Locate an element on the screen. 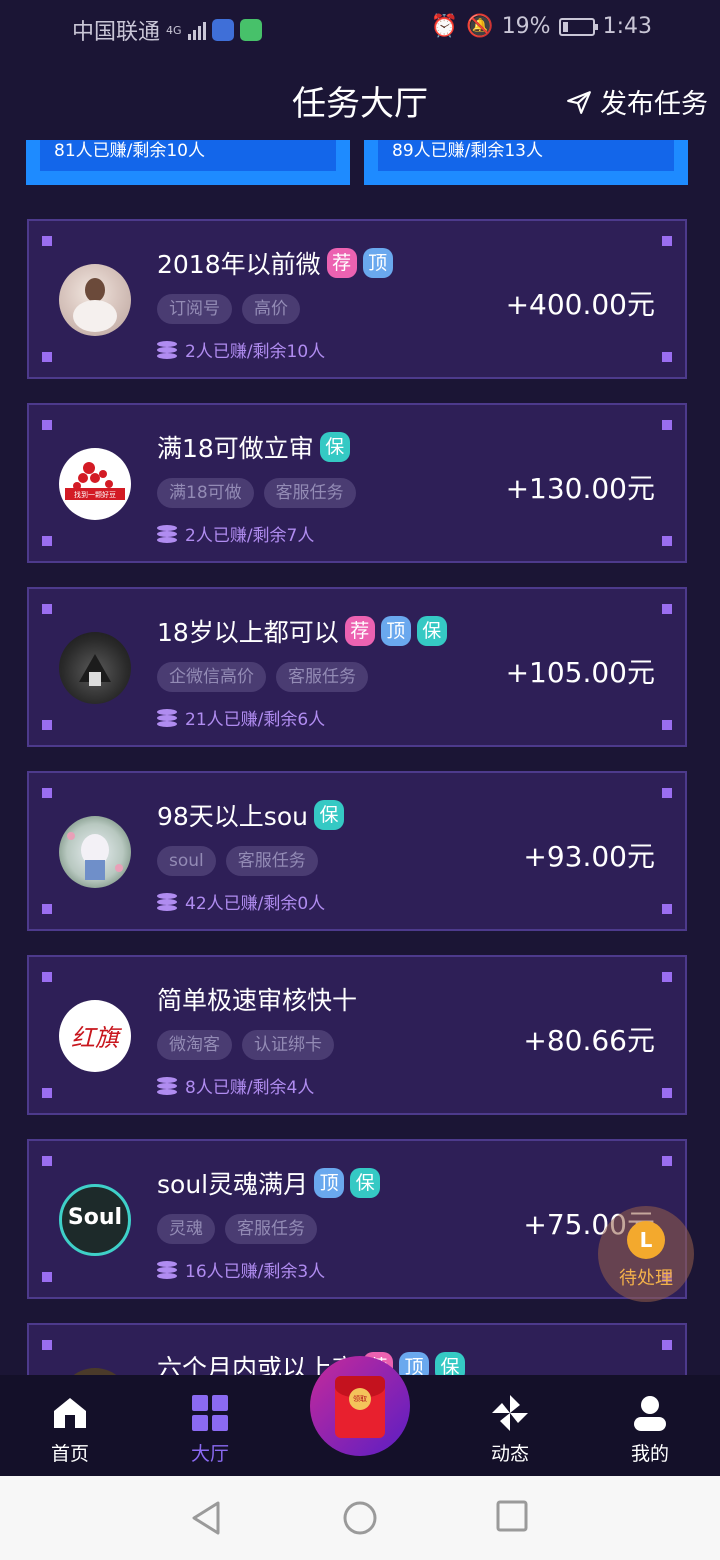 The image size is (720, 1560). pinwheel-icon is located at coordinates (510, 1413).